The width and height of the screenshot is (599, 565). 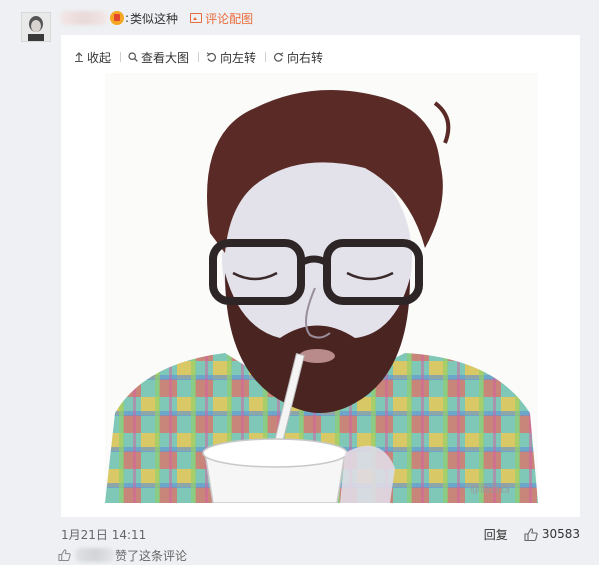 What do you see at coordinates (99, 57) in the screenshot?
I see `collapse-label: 收起` at bounding box center [99, 57].